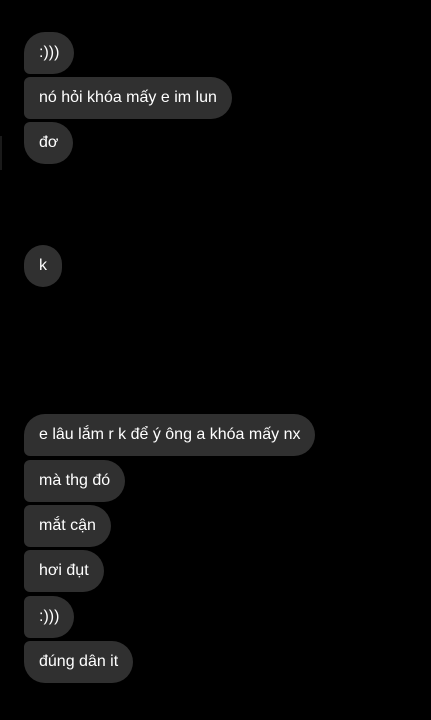 This screenshot has width=431, height=720. I want to click on message-text: mà thg đó, so click(75, 480).